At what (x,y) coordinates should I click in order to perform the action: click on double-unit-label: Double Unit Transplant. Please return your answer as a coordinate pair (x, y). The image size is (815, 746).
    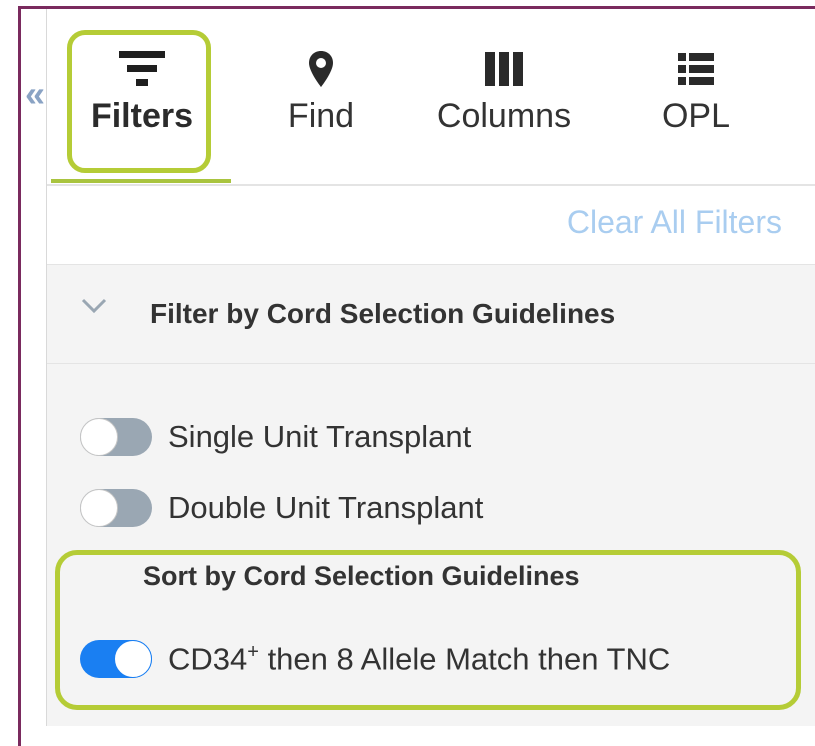
    Looking at the image, I should click on (326, 507).